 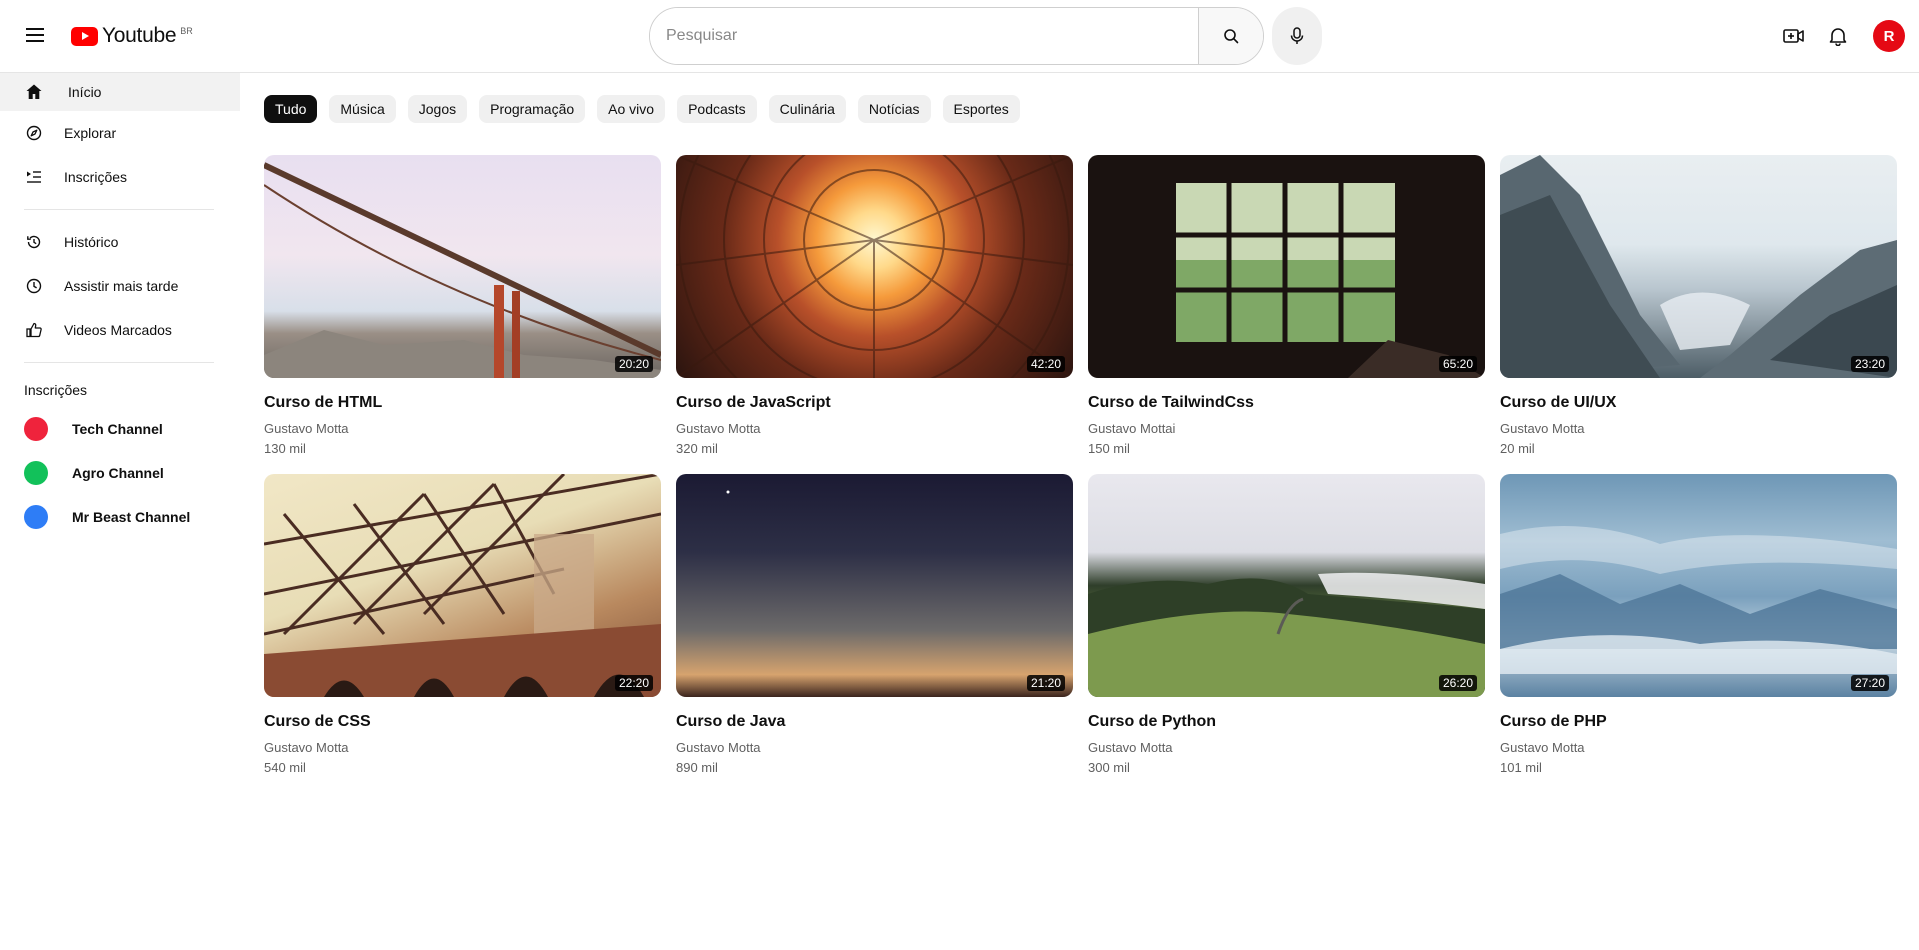 I want to click on youtube-play-icon, so click(x=84, y=36).